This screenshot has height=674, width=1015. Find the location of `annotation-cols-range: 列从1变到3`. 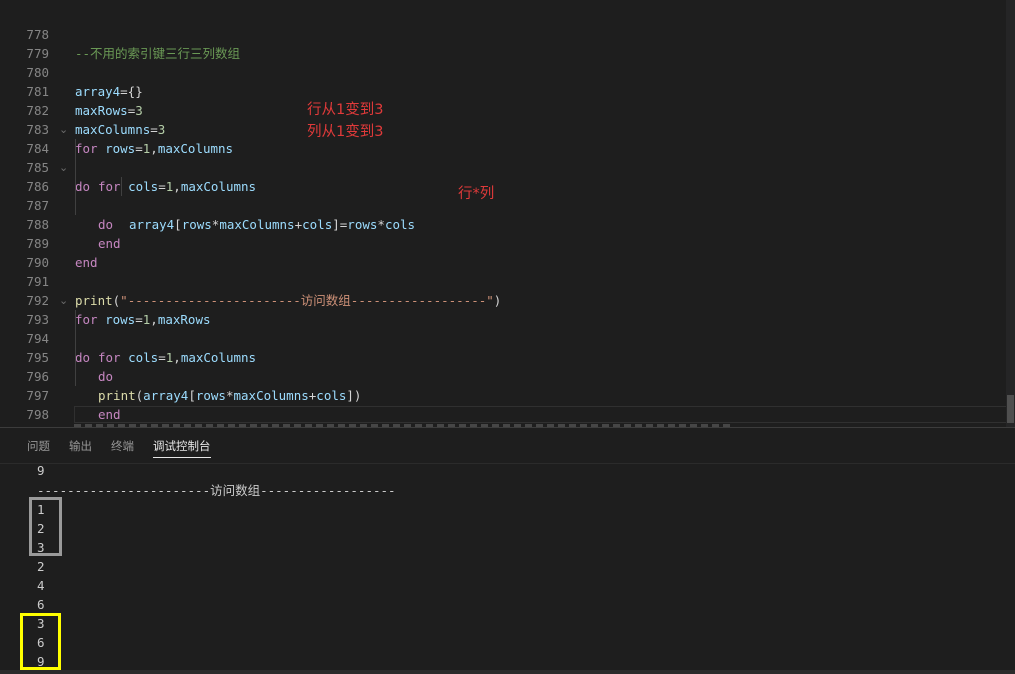

annotation-cols-range: 列从1变到3 is located at coordinates (345, 132).